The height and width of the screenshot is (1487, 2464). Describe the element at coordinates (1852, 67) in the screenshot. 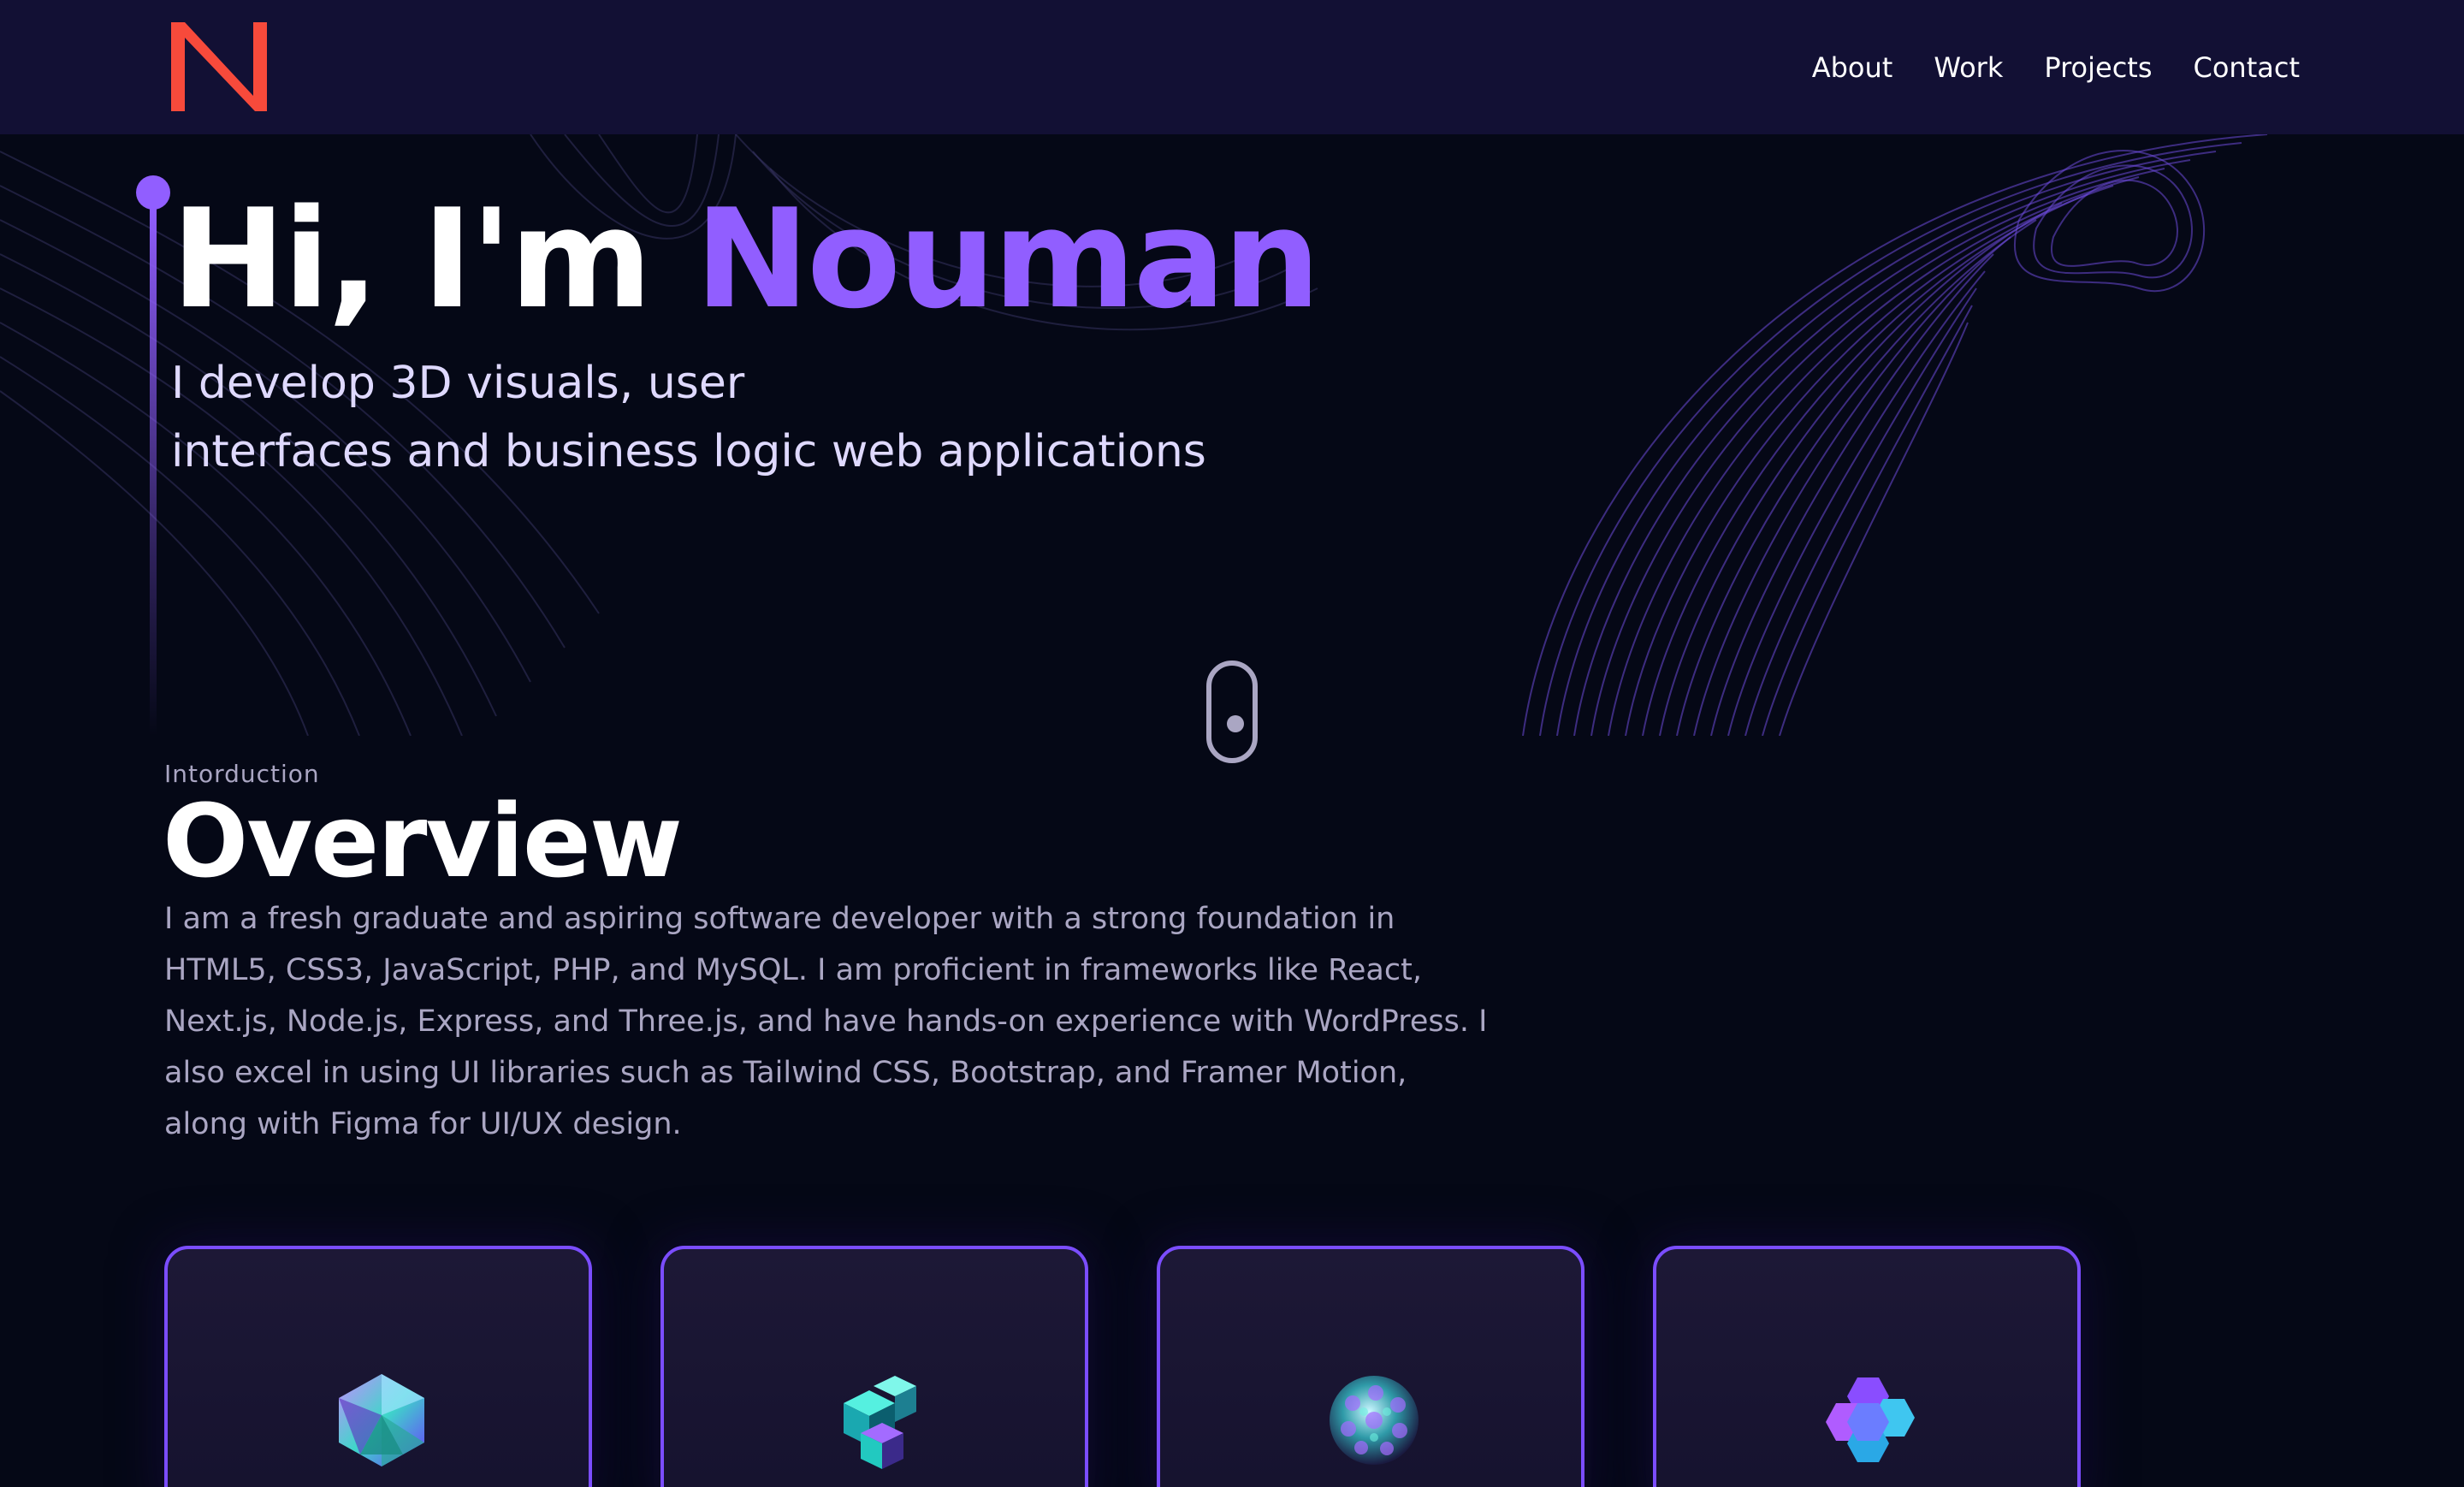

I see `nav-link-about: About` at that location.